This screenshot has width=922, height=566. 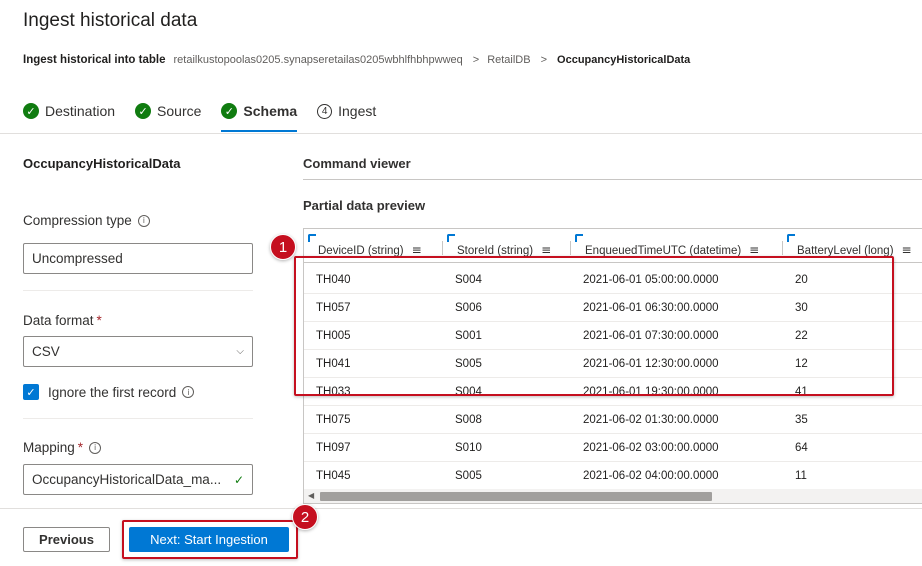 I want to click on breadcrumb-database: RetailDB, so click(x=508, y=60).